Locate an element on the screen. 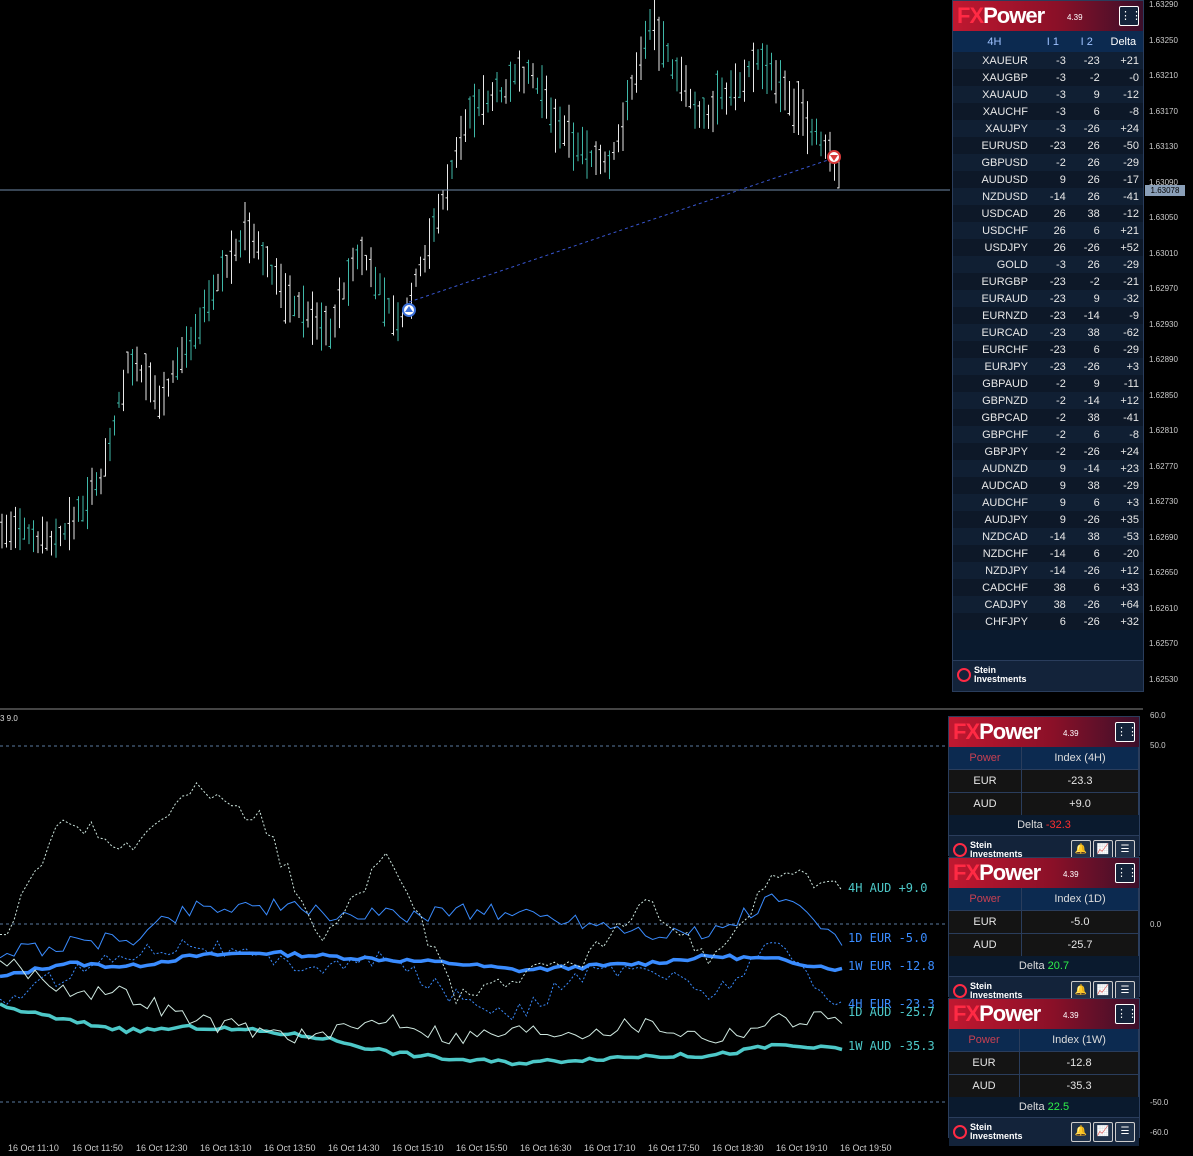 This screenshot has width=1193, height=1156. pair-row: AUDNZD 9 -14 +23 is located at coordinates (1048, 468).